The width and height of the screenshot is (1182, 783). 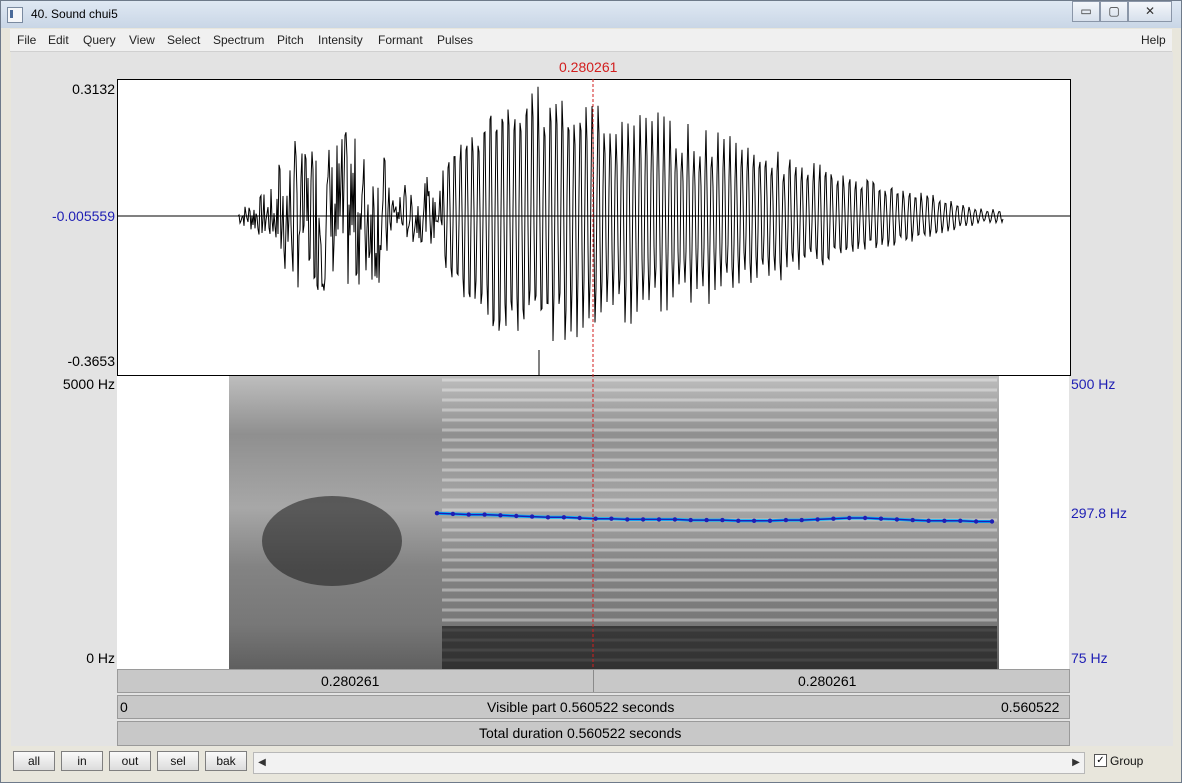 What do you see at coordinates (1076, 763) in the screenshot?
I see `scroll-right-icon: ▶` at bounding box center [1076, 763].